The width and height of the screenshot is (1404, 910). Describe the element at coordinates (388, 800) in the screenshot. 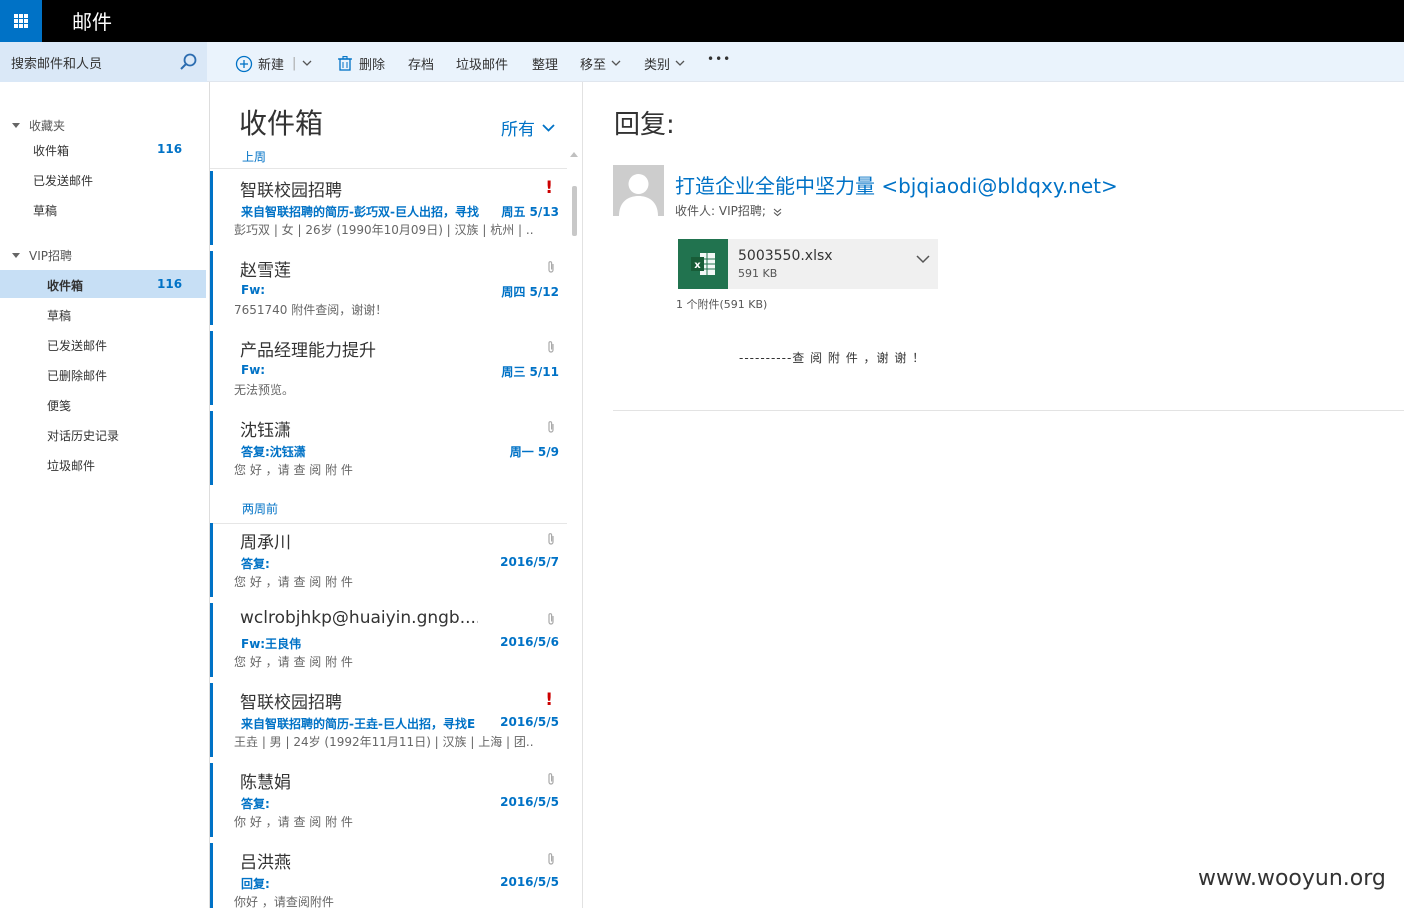

I see `message-item: 陈慧娟 答复: 2016/5/5 你 好 ，请 查 阅 附 件` at that location.